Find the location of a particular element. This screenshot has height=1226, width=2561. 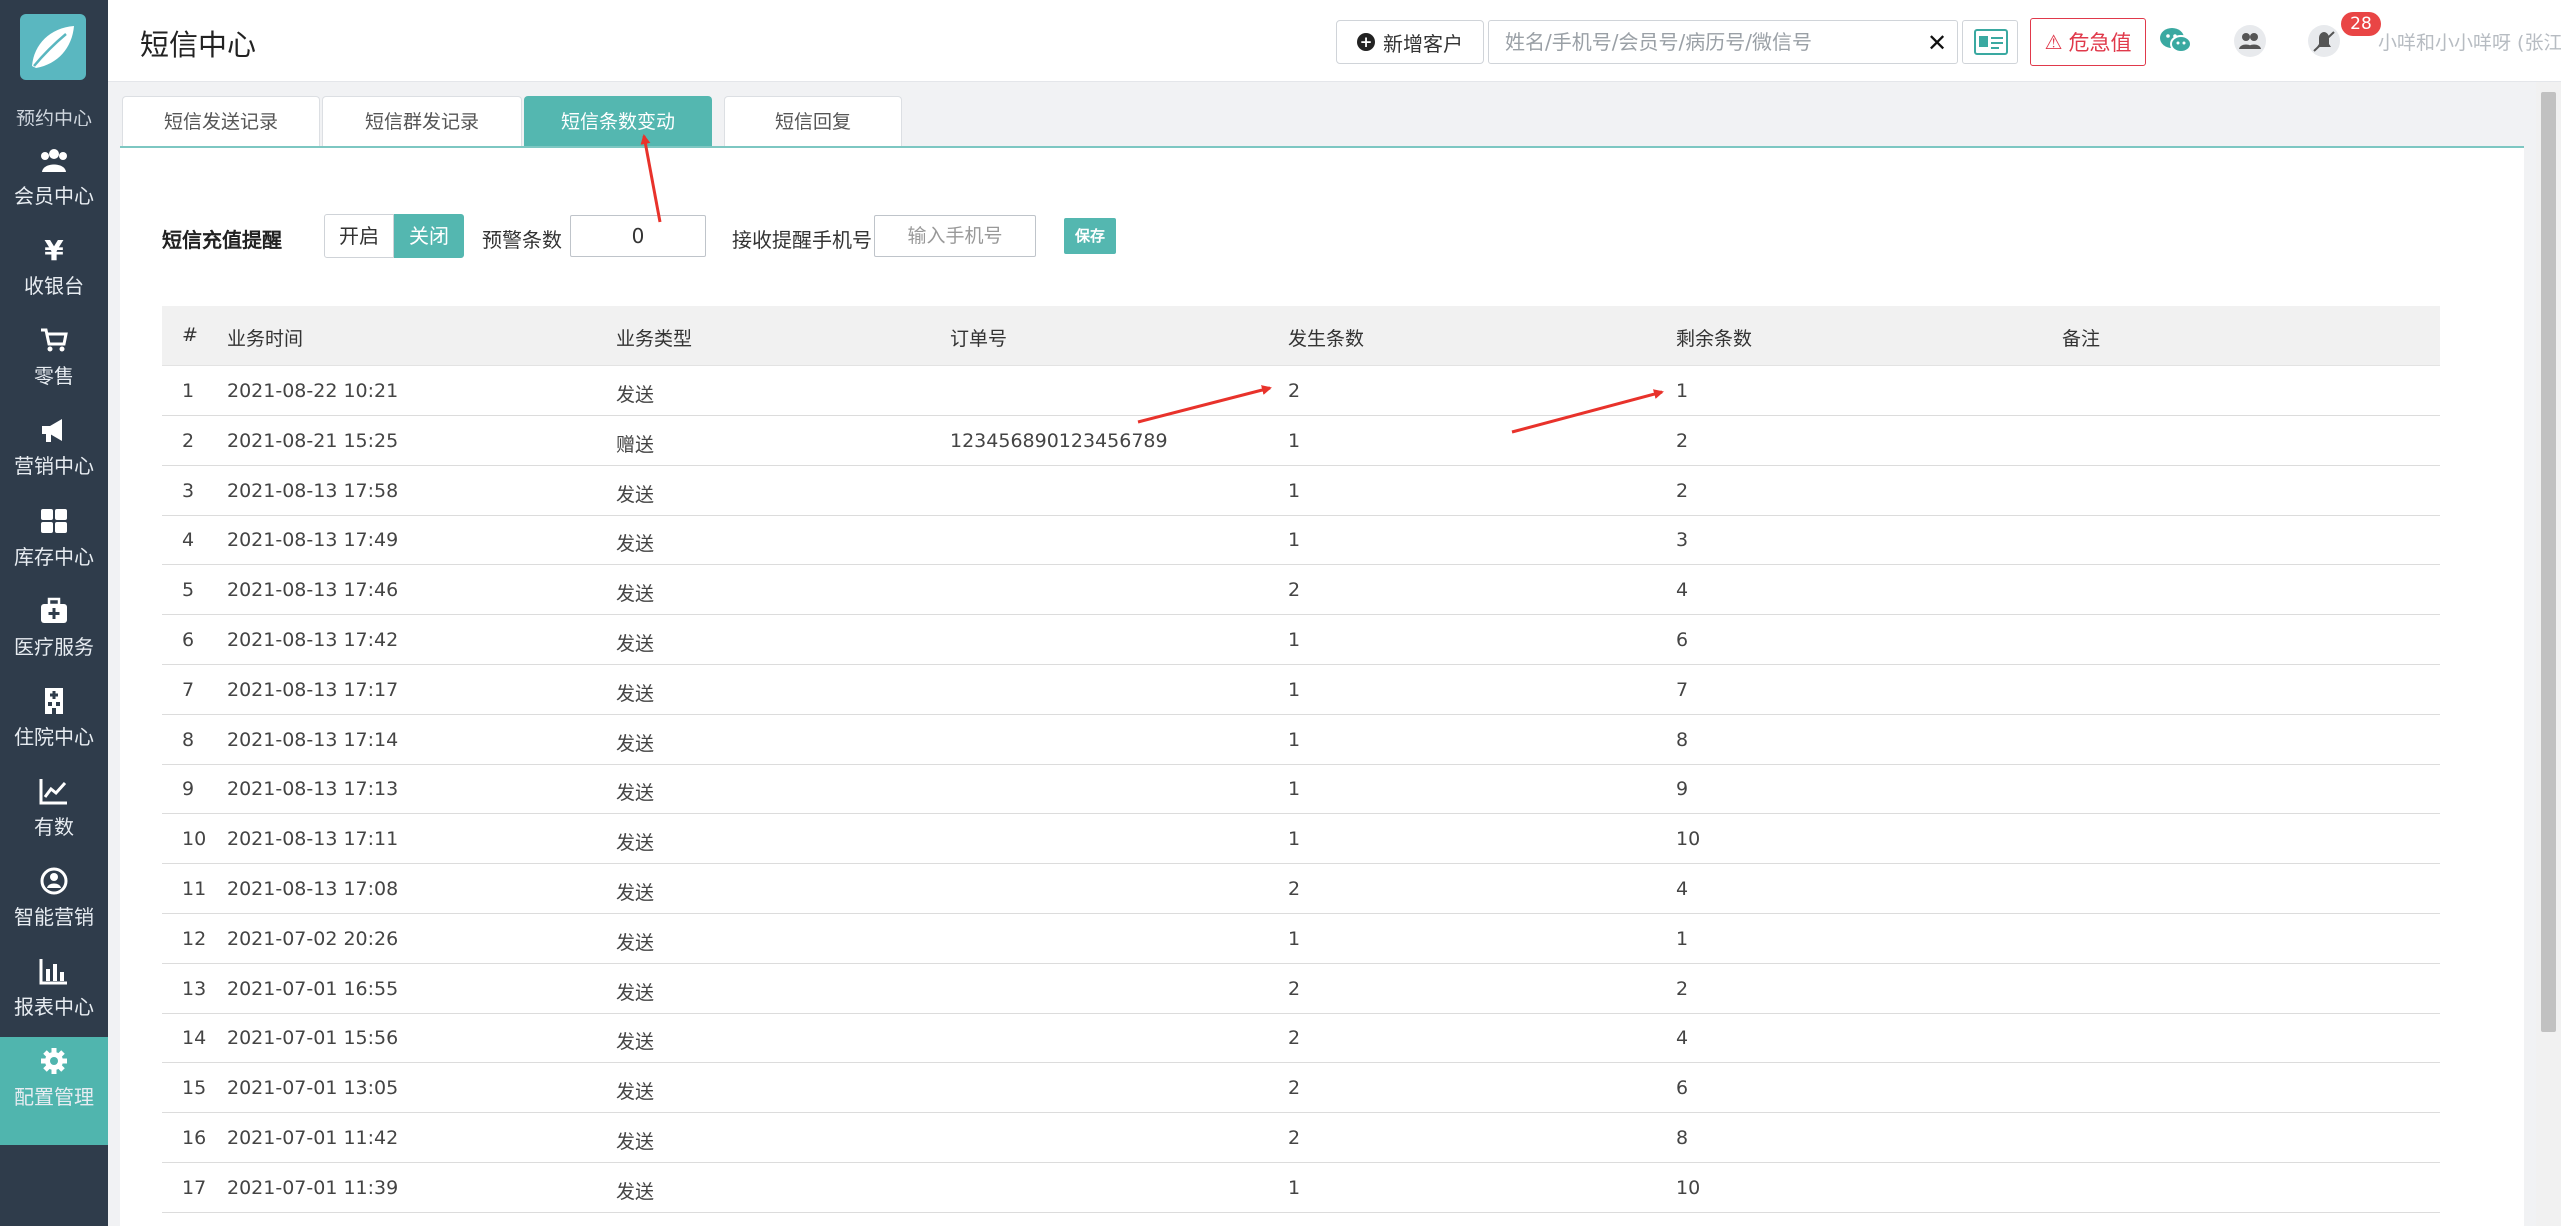

sidebar-item-10: 报表中心 is located at coordinates (54, 995).